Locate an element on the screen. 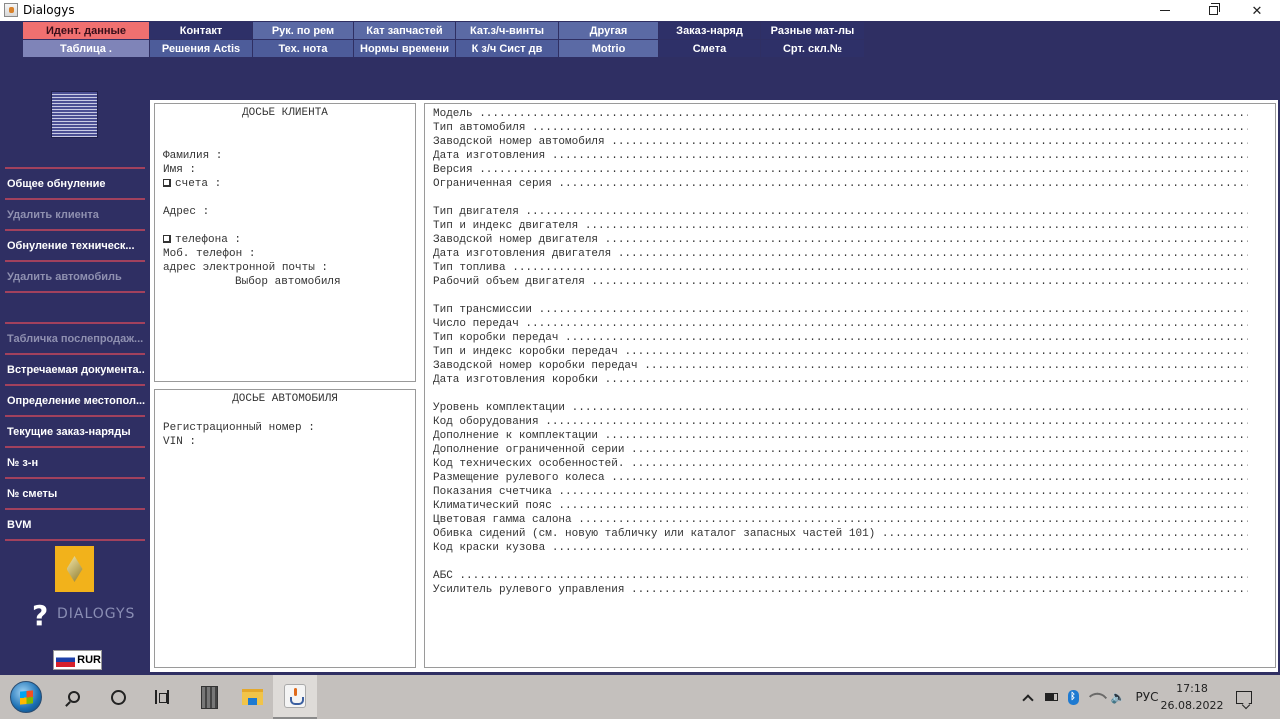  sidebar-item: № сметы is located at coordinates (75, 493).